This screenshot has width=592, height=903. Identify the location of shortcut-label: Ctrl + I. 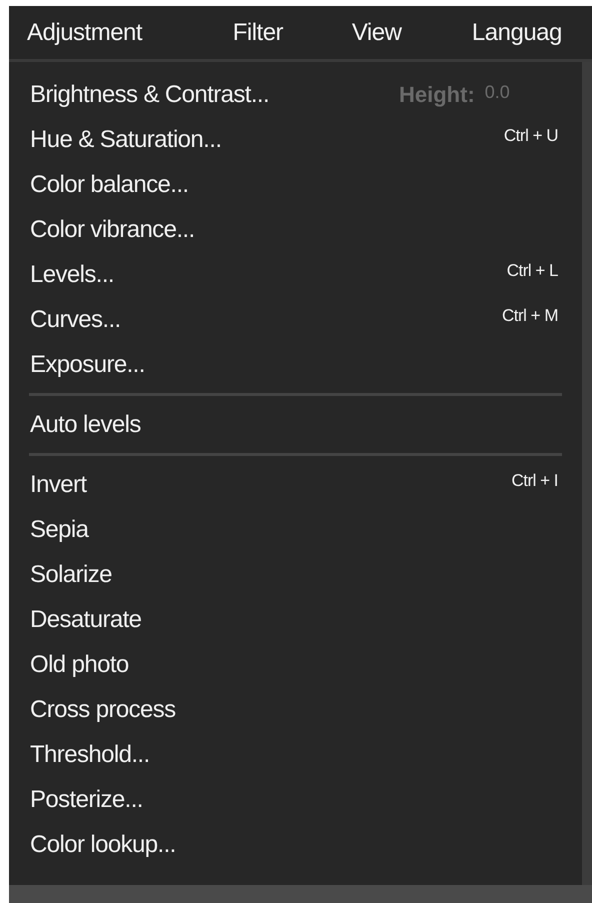
(535, 481).